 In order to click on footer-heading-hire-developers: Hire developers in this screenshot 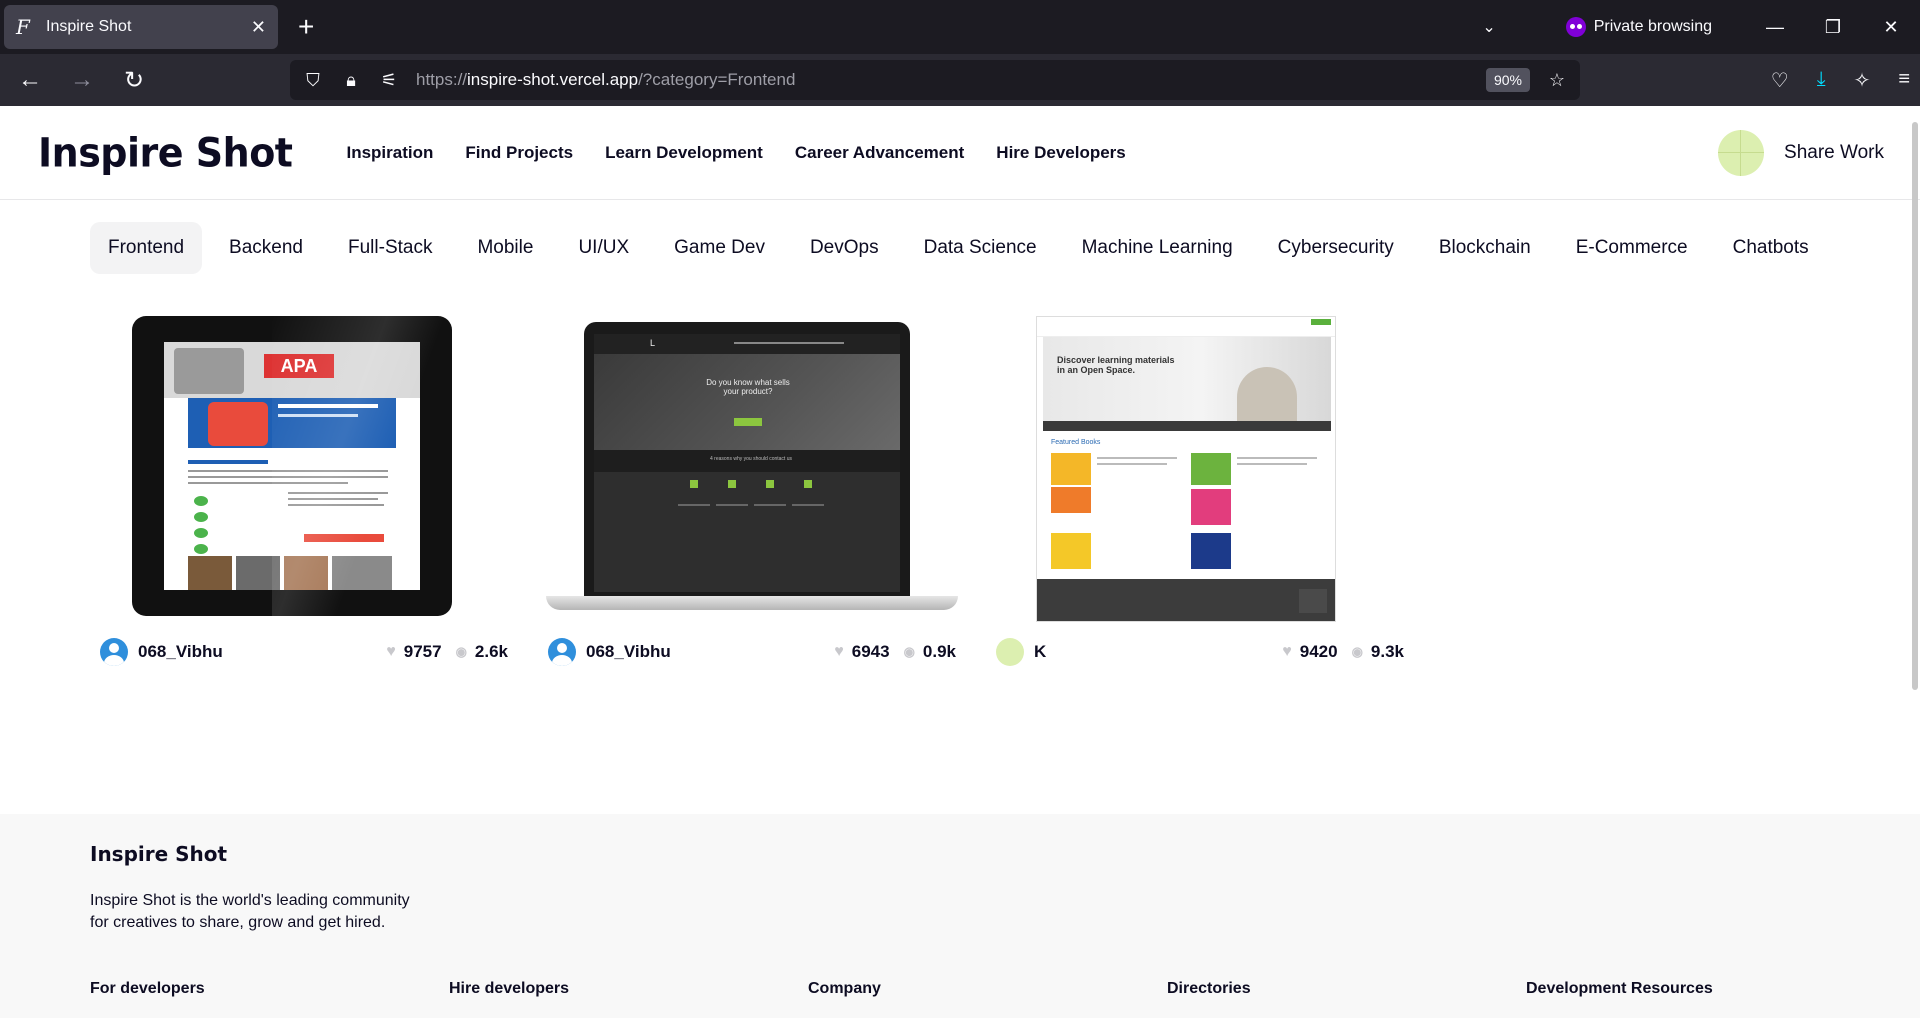, I will do `click(509, 988)`.